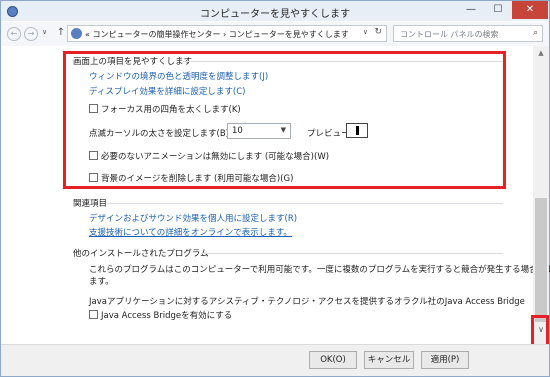  Describe the element at coordinates (333, 360) in the screenshot. I see `ok-button: OK(O)` at that location.